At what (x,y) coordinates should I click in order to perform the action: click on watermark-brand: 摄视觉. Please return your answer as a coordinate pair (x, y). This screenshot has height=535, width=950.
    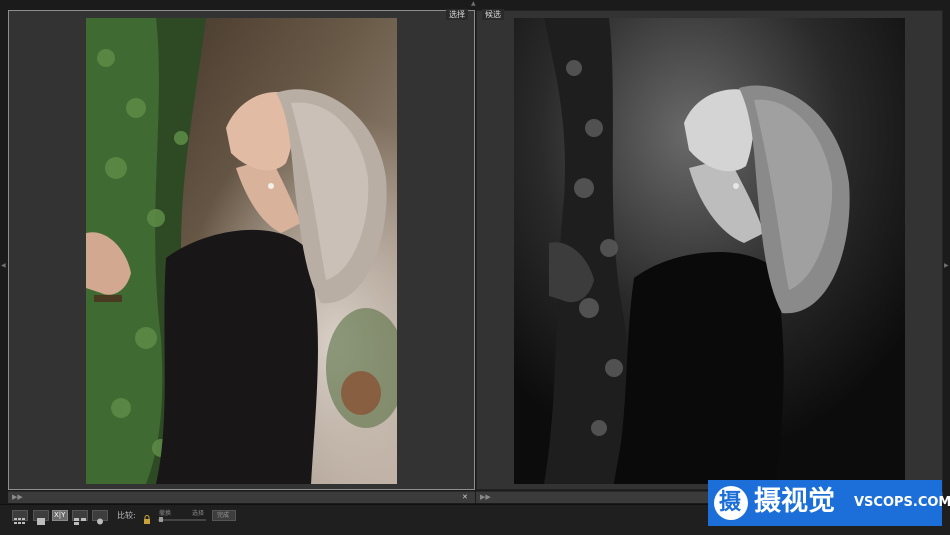
    Looking at the image, I should click on (794, 501).